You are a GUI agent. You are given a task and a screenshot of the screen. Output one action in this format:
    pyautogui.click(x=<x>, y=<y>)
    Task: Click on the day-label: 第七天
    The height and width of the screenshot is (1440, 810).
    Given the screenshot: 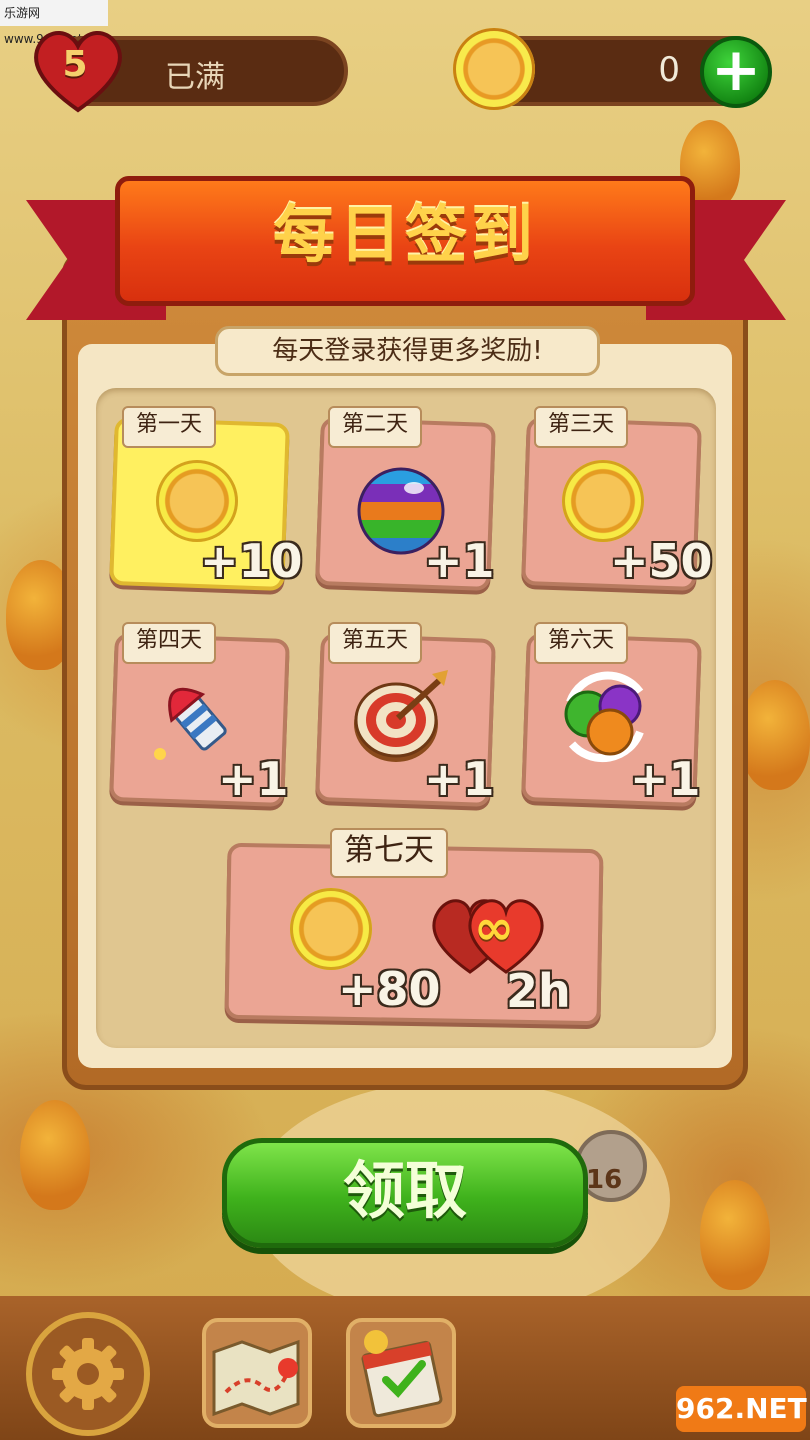 What is the action you would take?
    pyautogui.click(x=389, y=853)
    